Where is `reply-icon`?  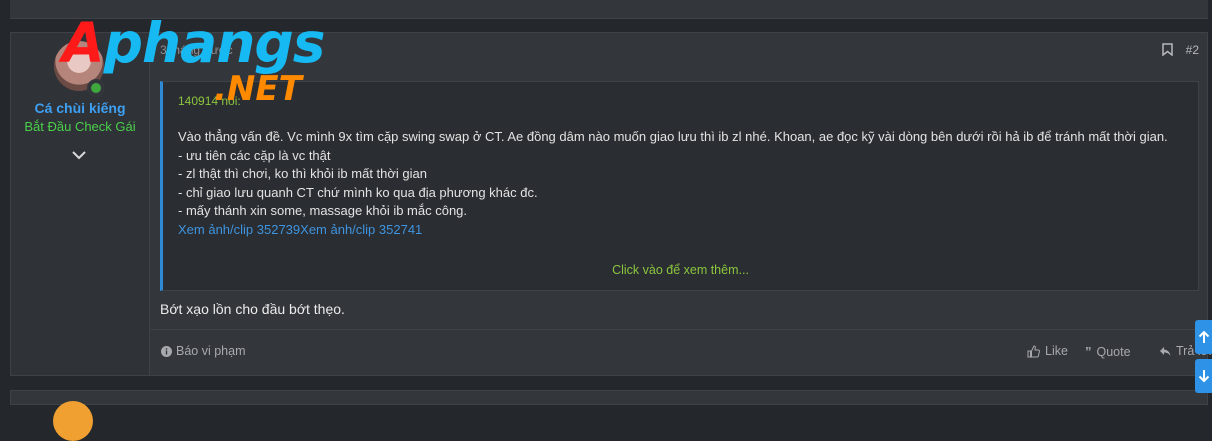
reply-icon is located at coordinates (1165, 351).